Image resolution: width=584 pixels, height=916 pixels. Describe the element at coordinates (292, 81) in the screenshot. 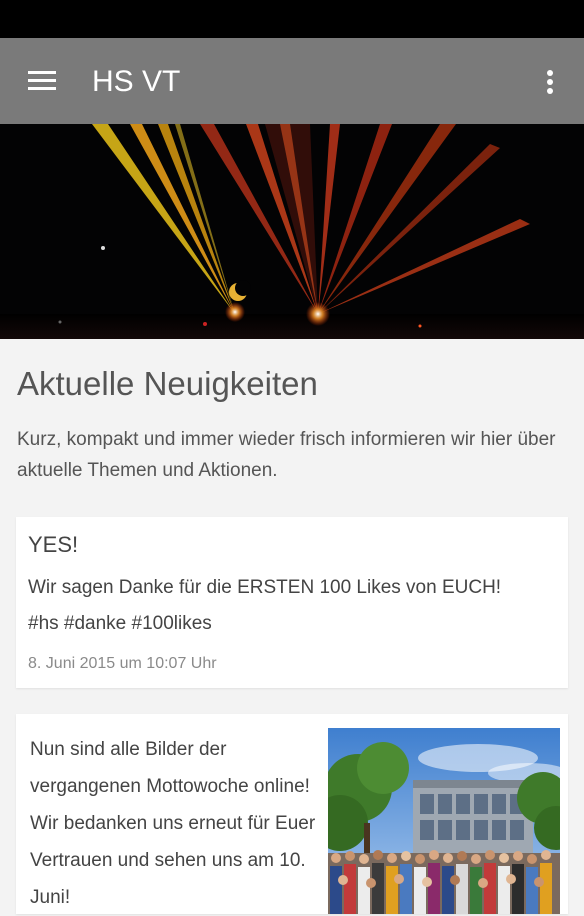

I see `app-bar: HS VT` at that location.